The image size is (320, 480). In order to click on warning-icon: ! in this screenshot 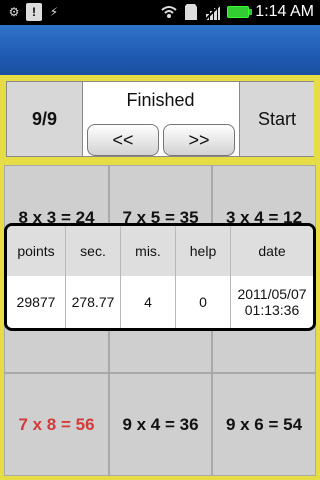, I will do `click(34, 12)`.